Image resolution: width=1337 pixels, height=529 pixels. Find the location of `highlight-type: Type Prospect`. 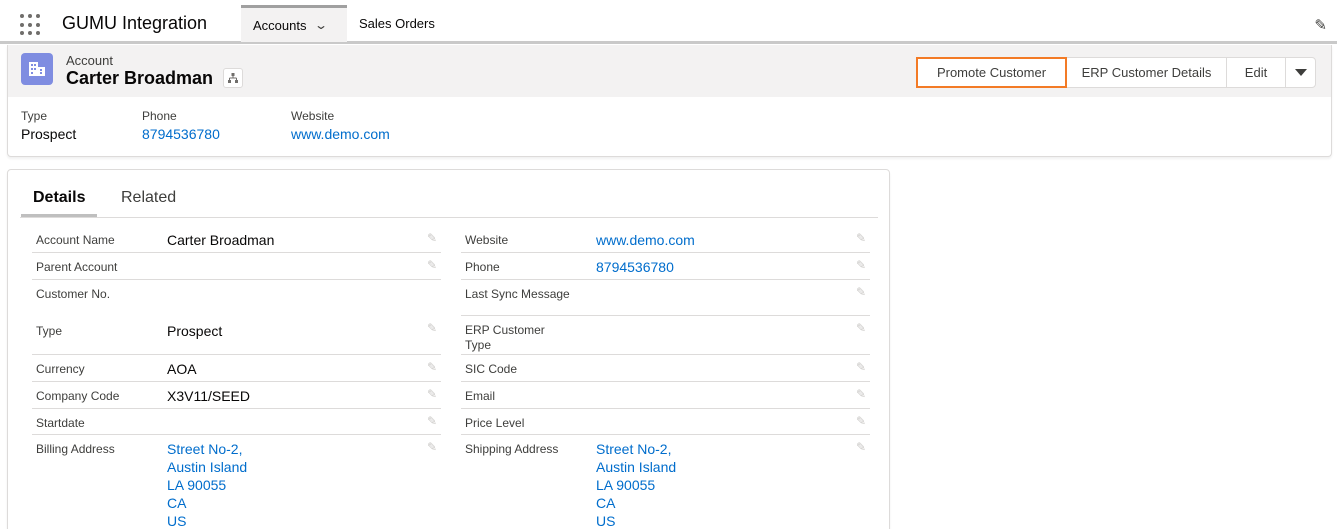

highlight-type: Type Prospect is located at coordinates (48, 125).